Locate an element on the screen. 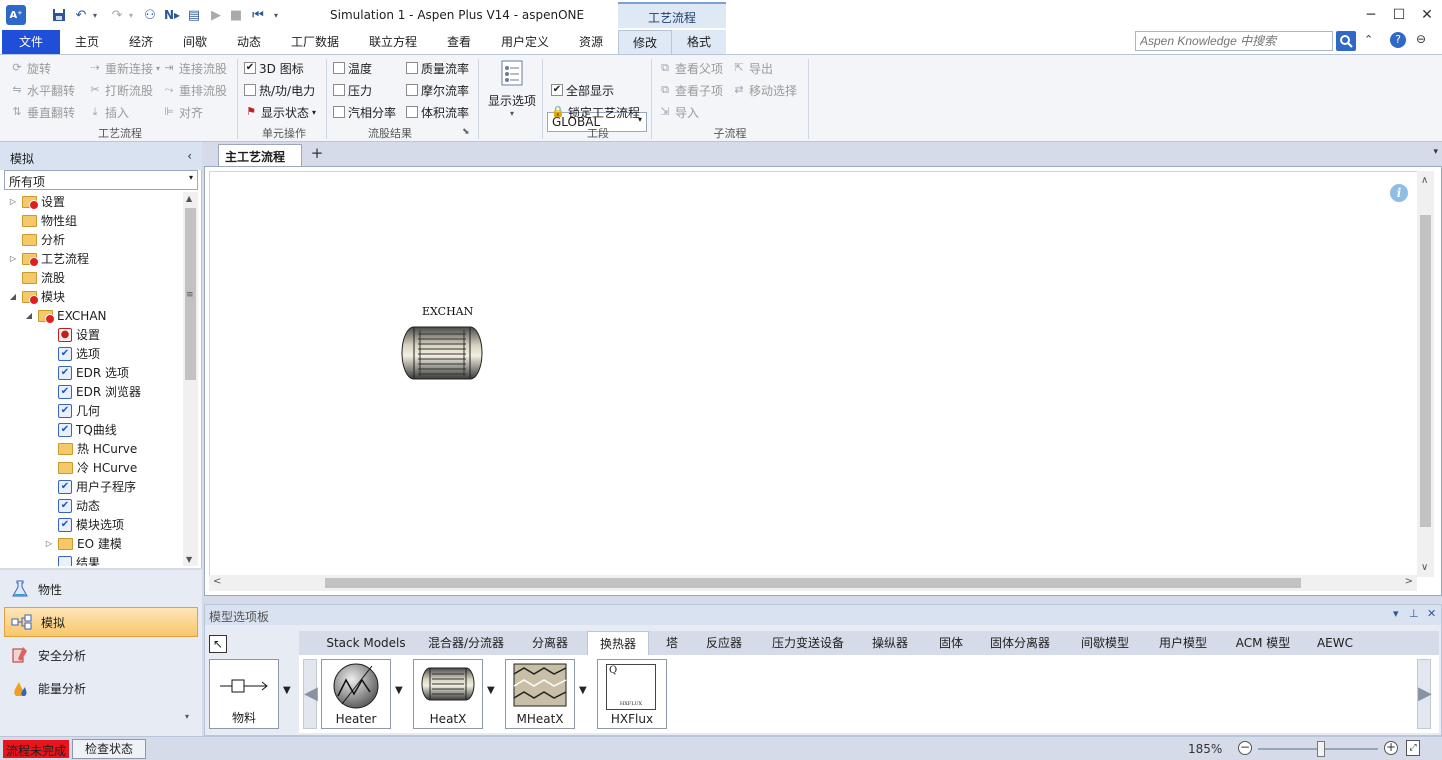 The image size is (1442, 760). connect-stream-button: ⇥ 连接流股 is located at coordinates (194, 68).